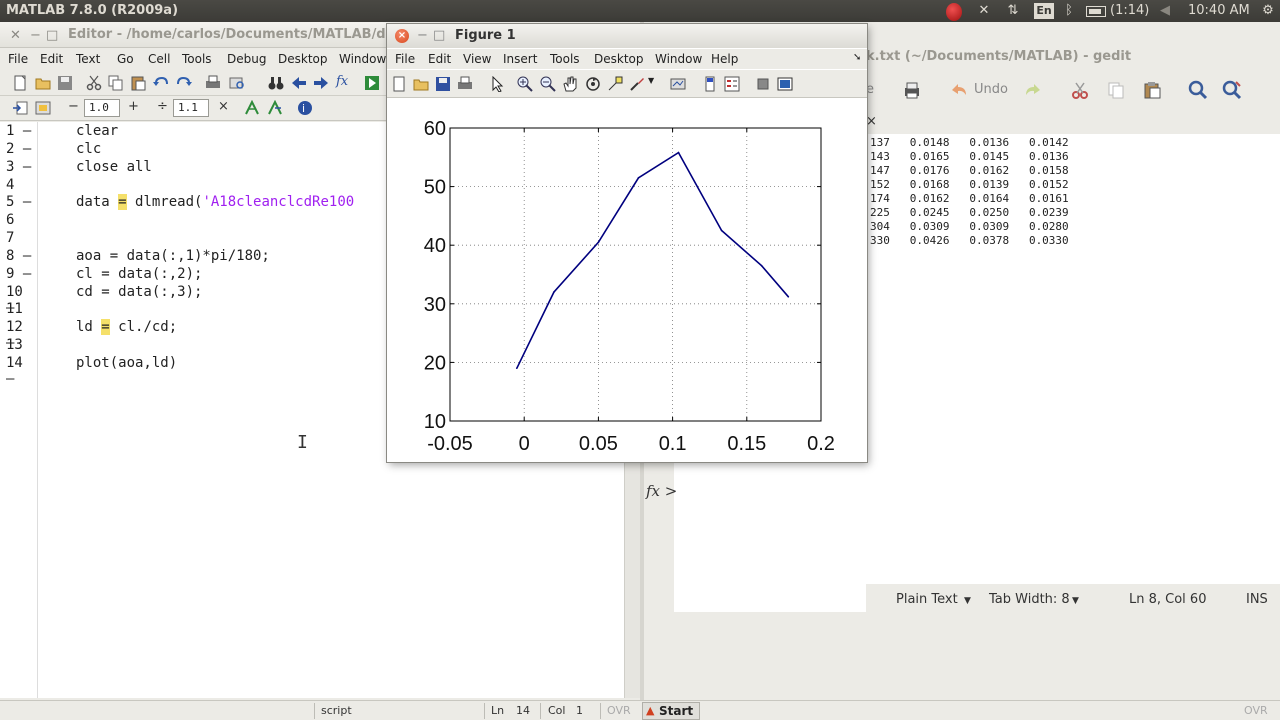 The width and height of the screenshot is (1280, 720). I want to click on undo-button: Undo, so click(991, 89).